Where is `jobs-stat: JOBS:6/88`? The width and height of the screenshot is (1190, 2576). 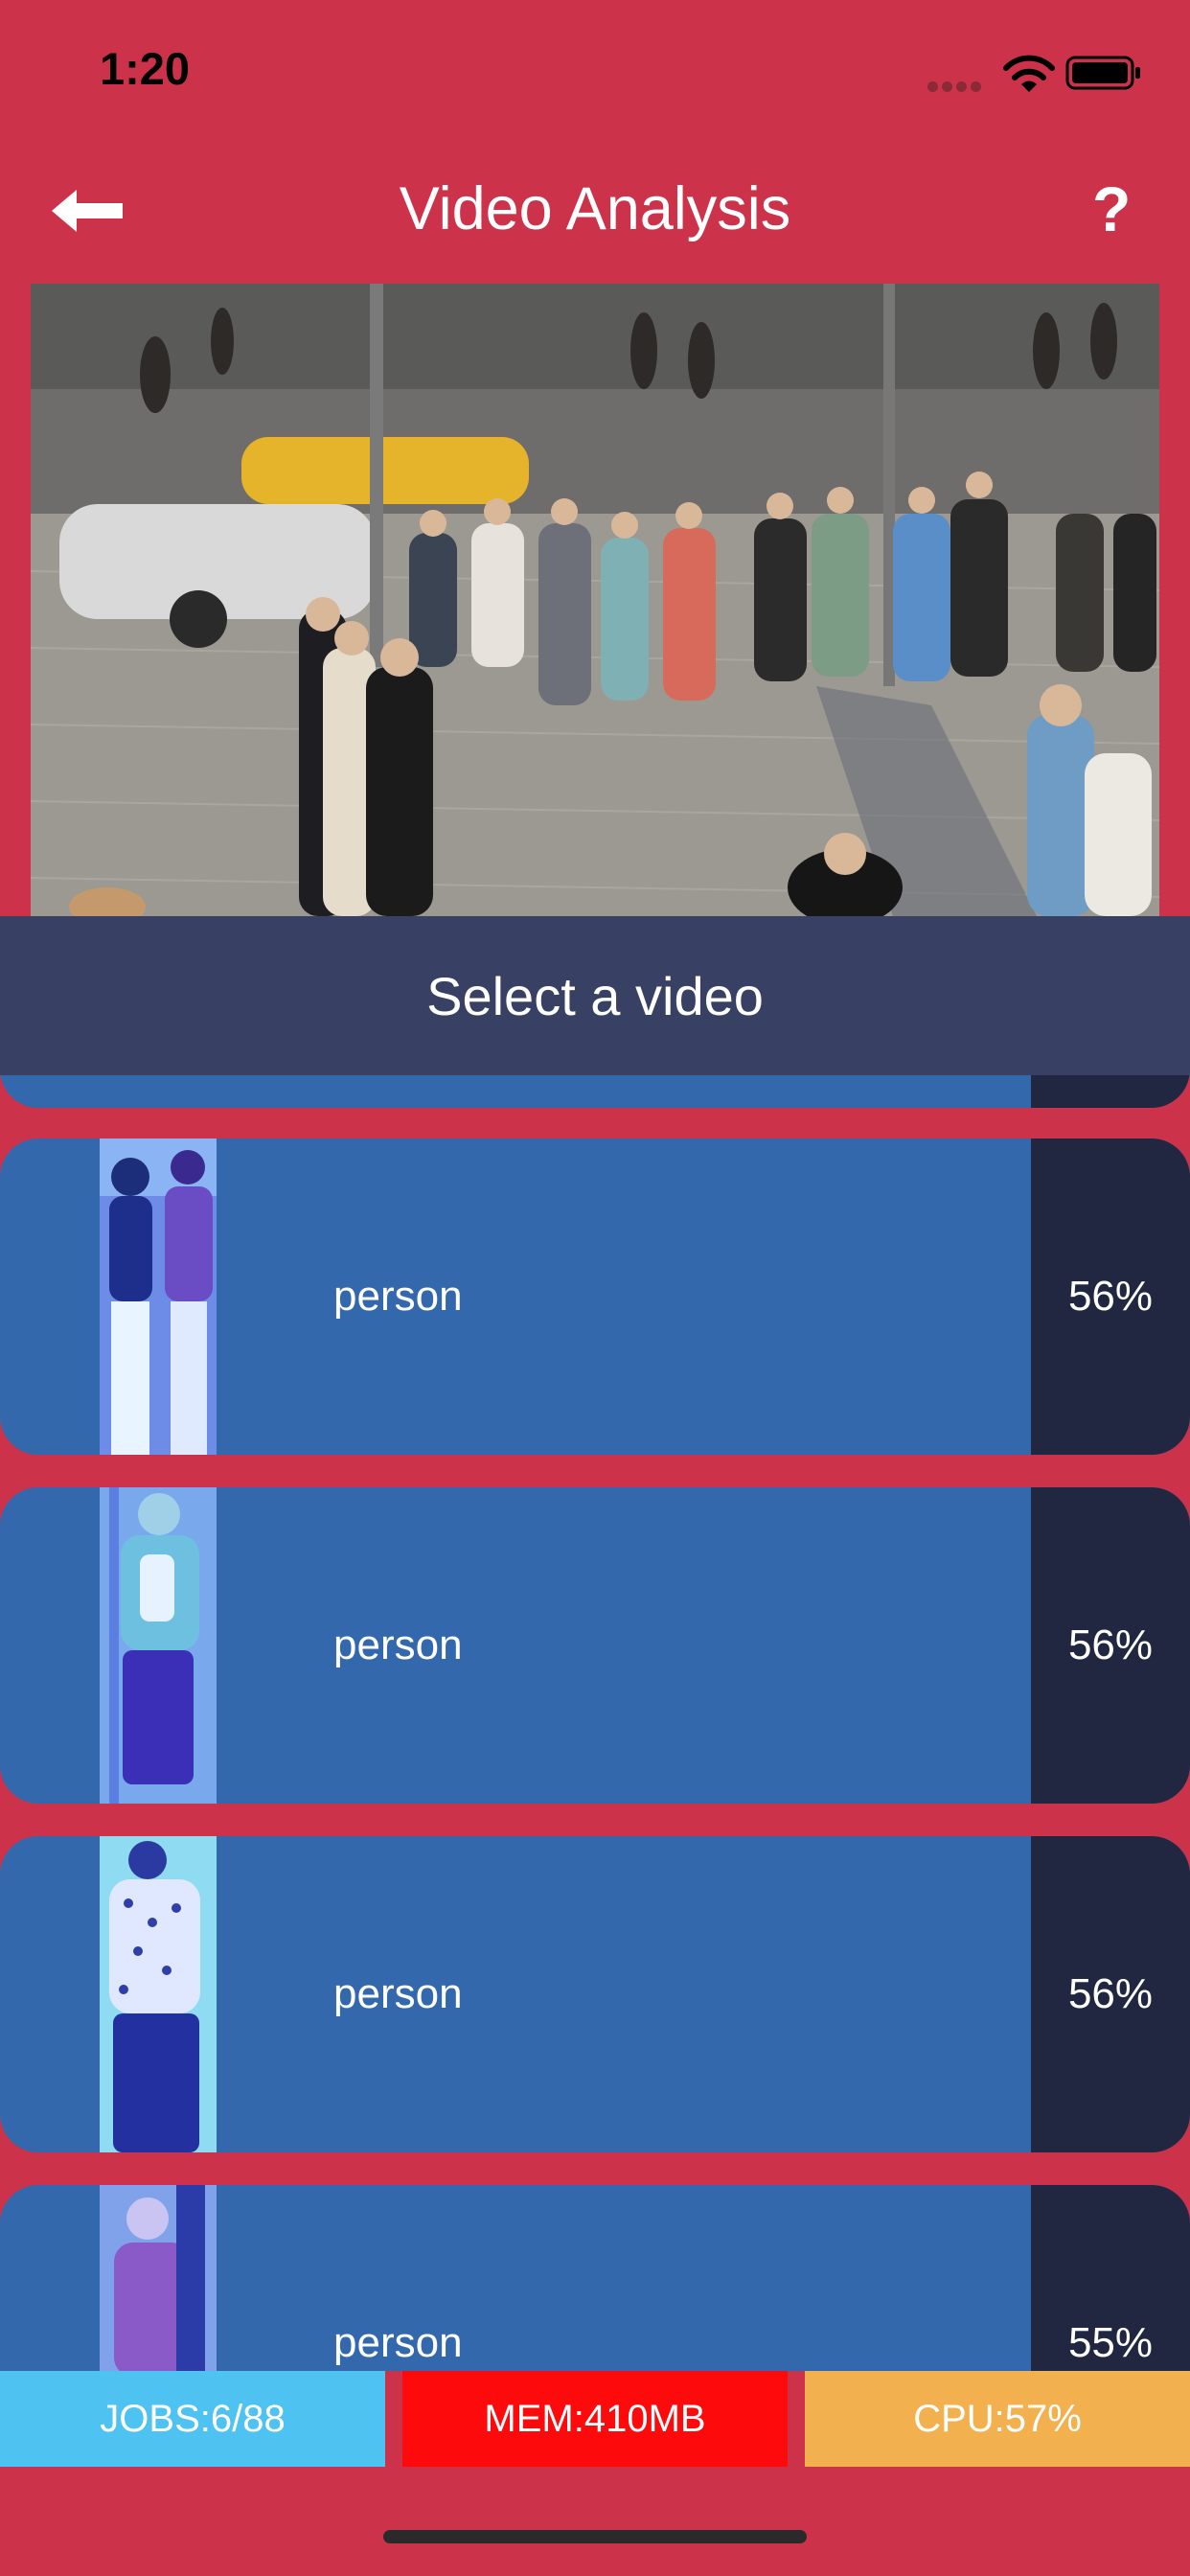
jobs-stat: JOBS:6/88 is located at coordinates (193, 2419).